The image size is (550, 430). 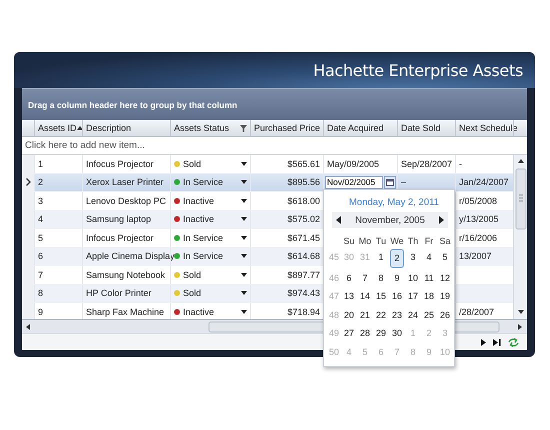 I want to click on calendar-day: 1, so click(x=381, y=257).